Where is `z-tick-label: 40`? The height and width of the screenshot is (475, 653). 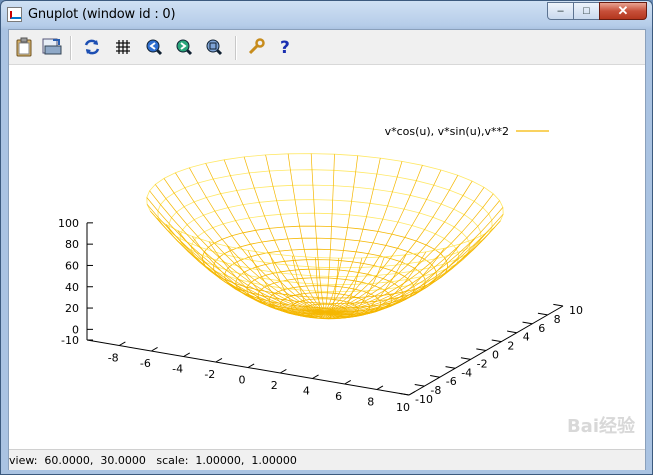
z-tick-label: 40 is located at coordinates (72, 287).